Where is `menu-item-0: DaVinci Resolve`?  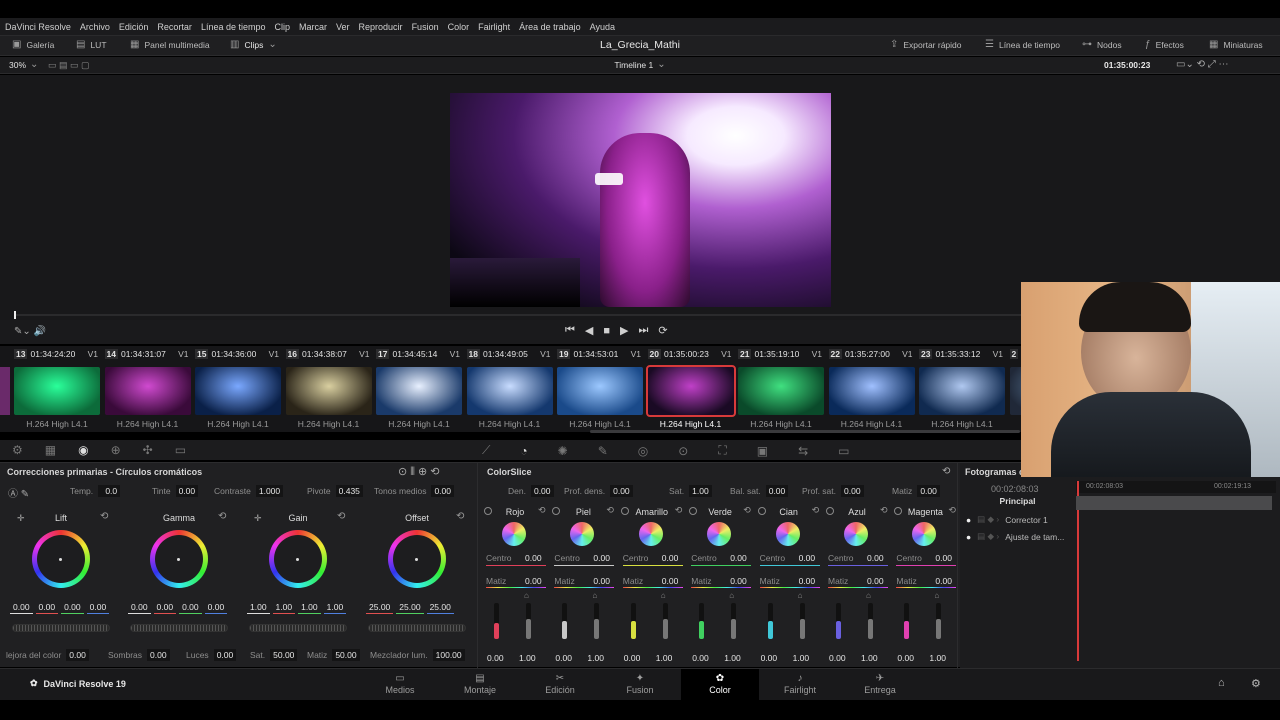 menu-item-0: DaVinci Resolve is located at coordinates (38, 27).